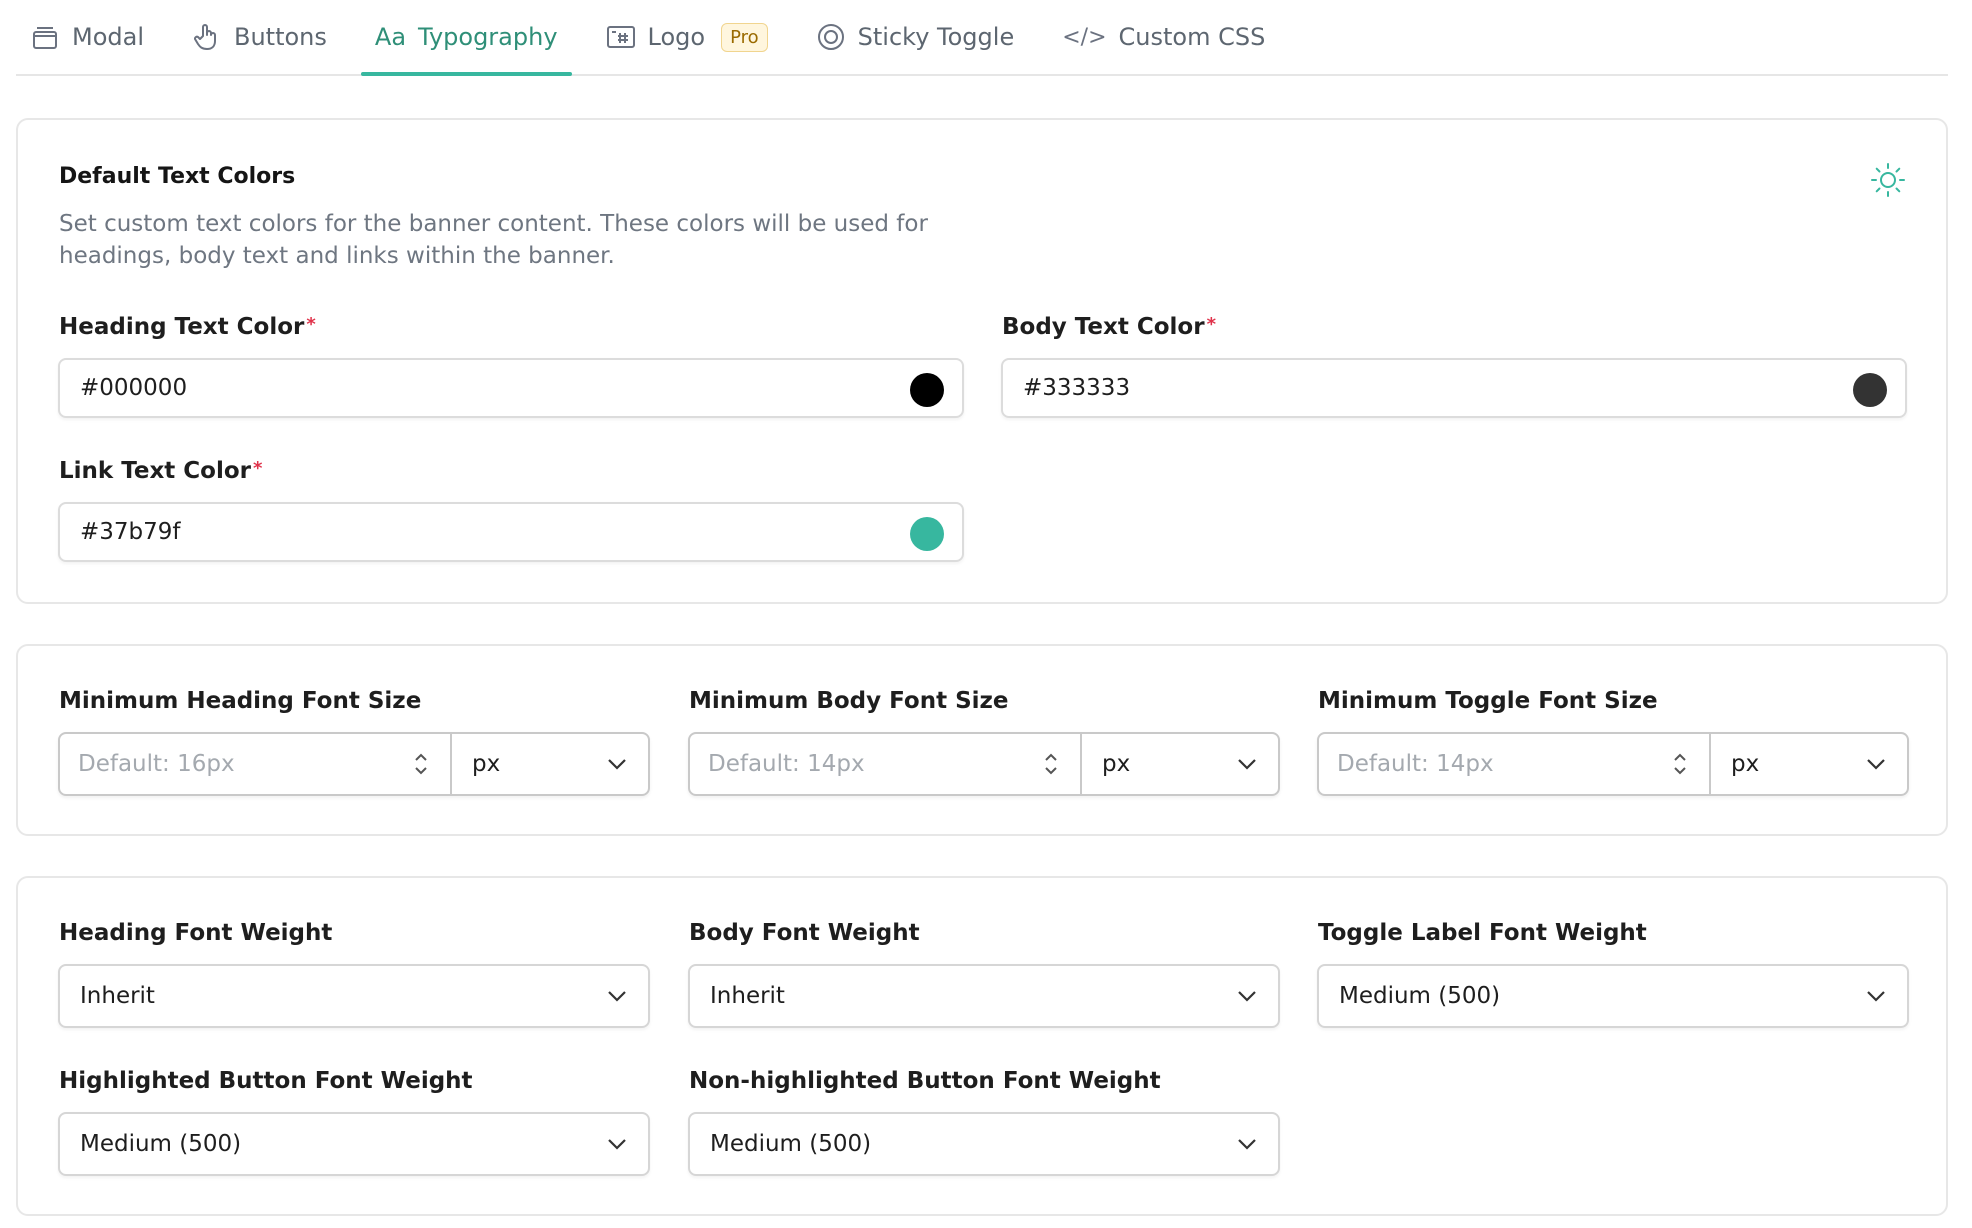  Describe the element at coordinates (831, 37) in the screenshot. I see `target-icon` at that location.